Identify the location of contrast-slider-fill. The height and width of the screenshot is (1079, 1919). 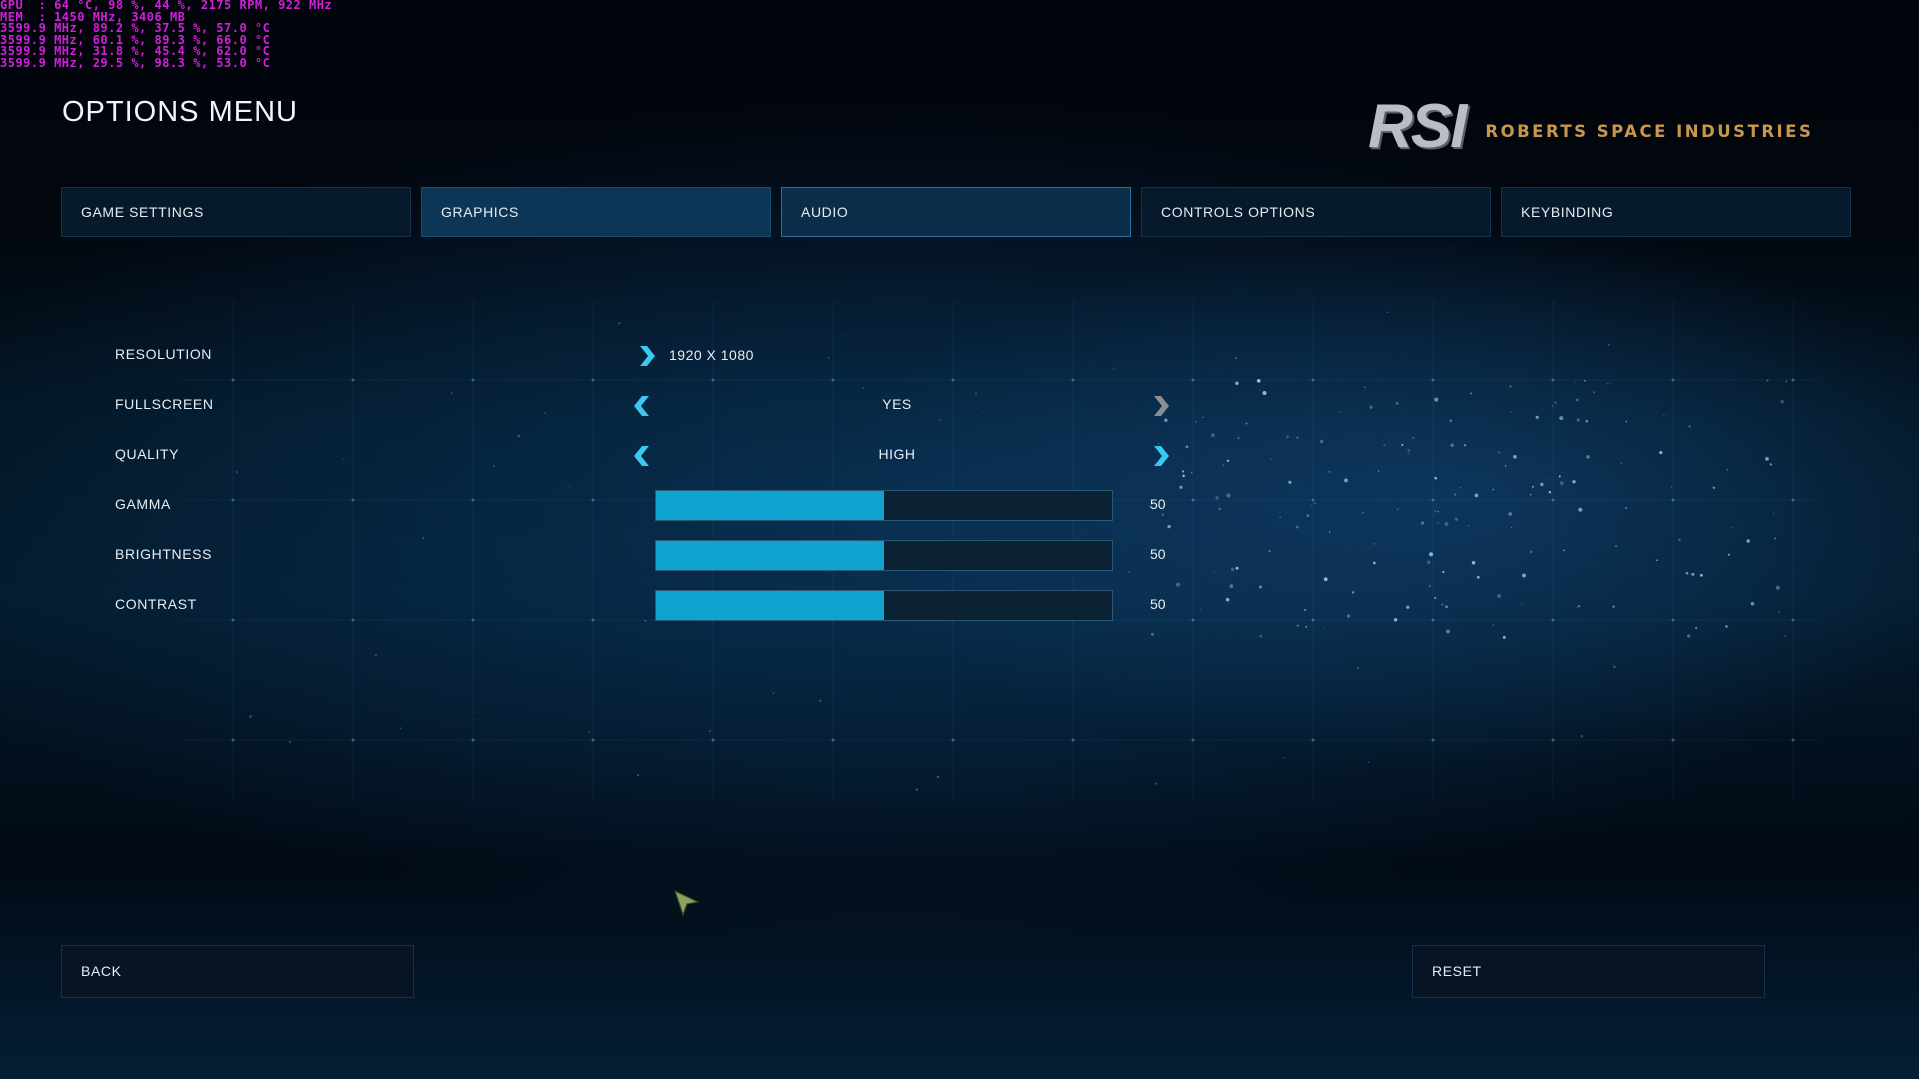
(770, 605).